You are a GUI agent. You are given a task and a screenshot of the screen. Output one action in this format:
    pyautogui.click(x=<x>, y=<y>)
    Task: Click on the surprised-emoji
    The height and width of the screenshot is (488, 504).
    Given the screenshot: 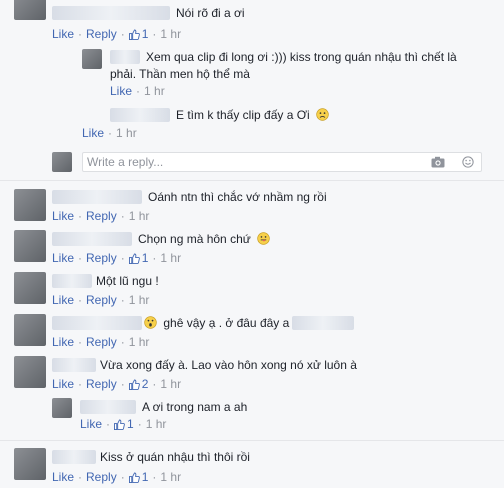 What is the action you would take?
    pyautogui.click(x=150, y=322)
    